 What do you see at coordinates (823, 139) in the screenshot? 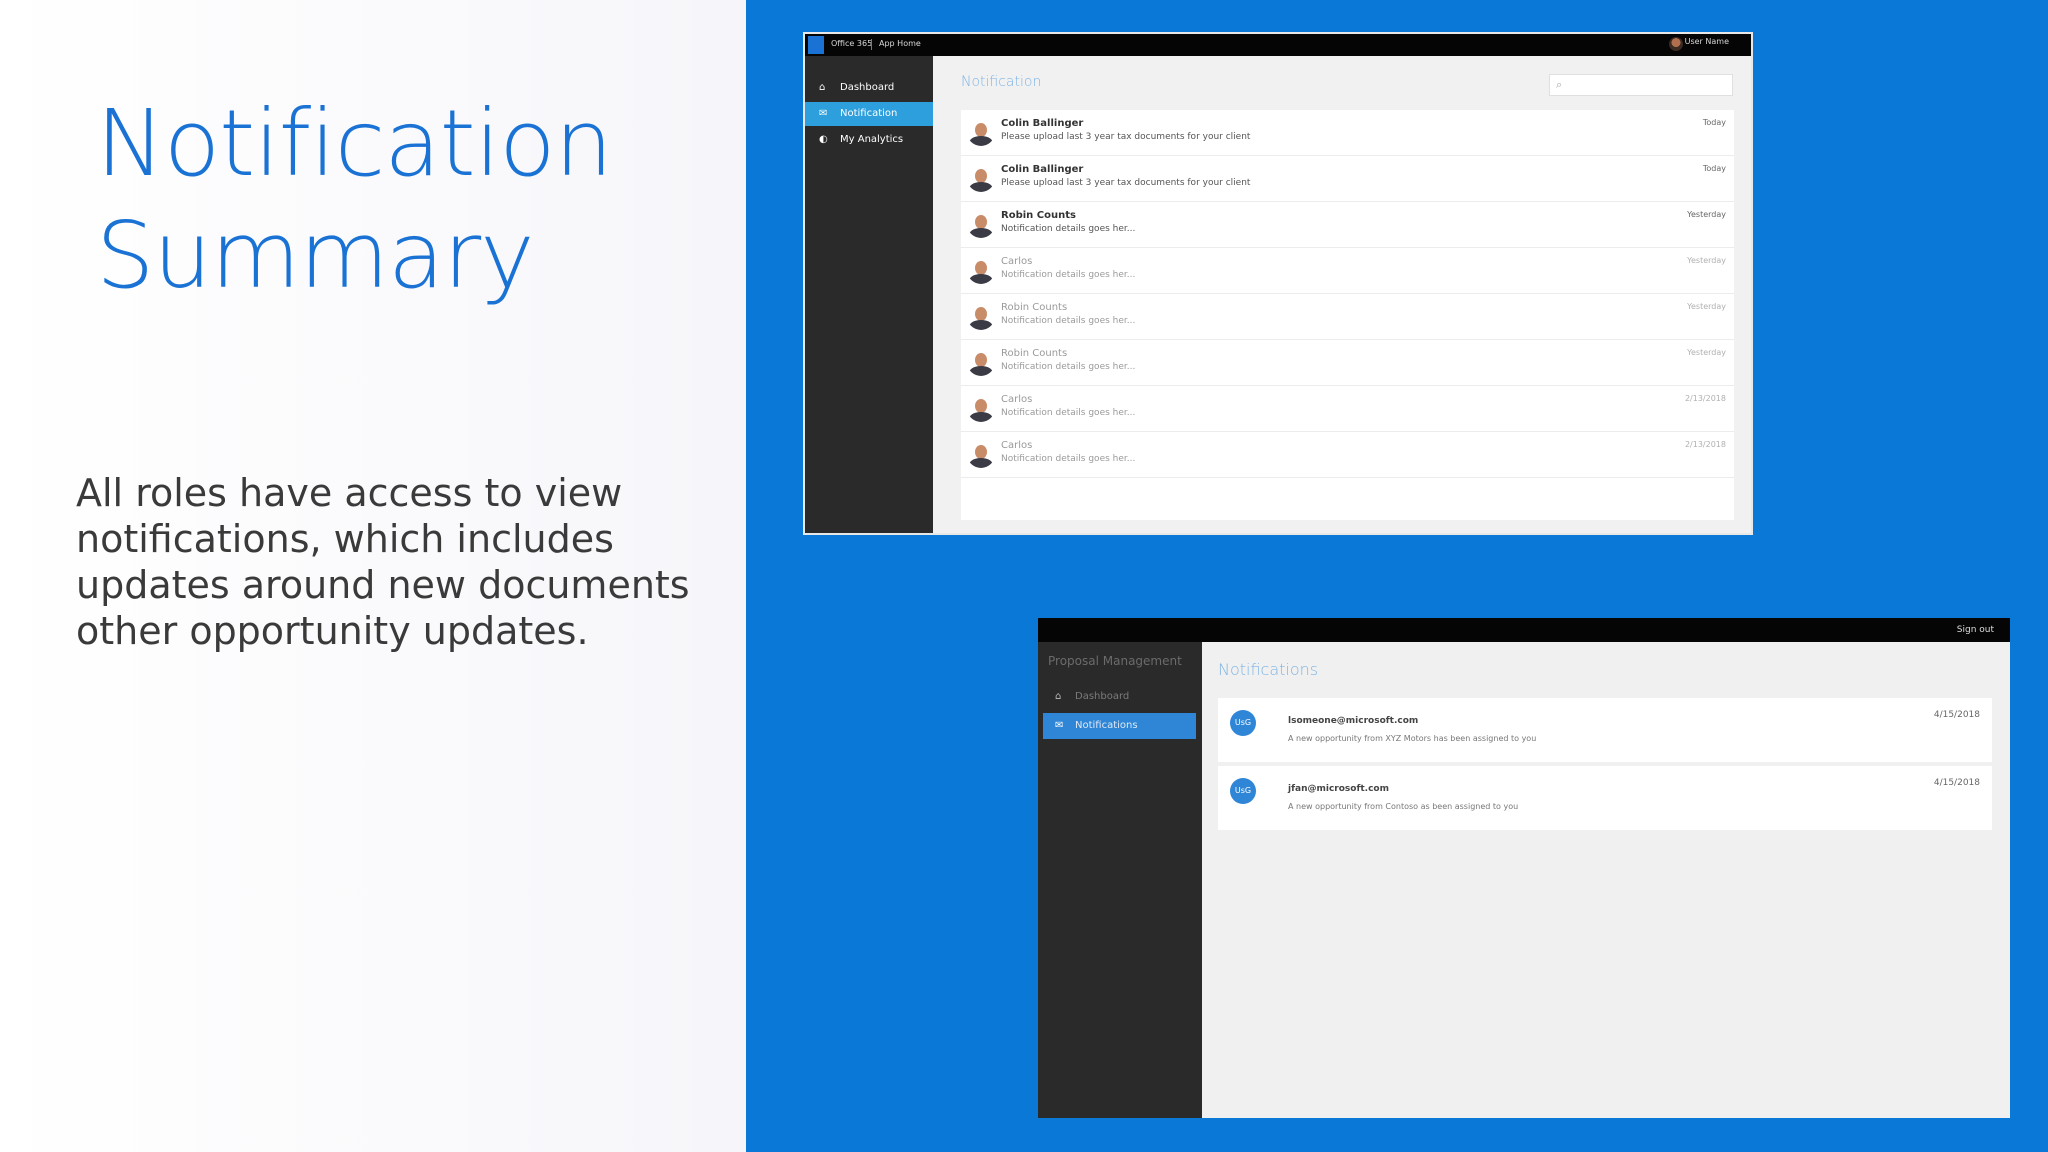
I see `analytics-icon: ◐` at bounding box center [823, 139].